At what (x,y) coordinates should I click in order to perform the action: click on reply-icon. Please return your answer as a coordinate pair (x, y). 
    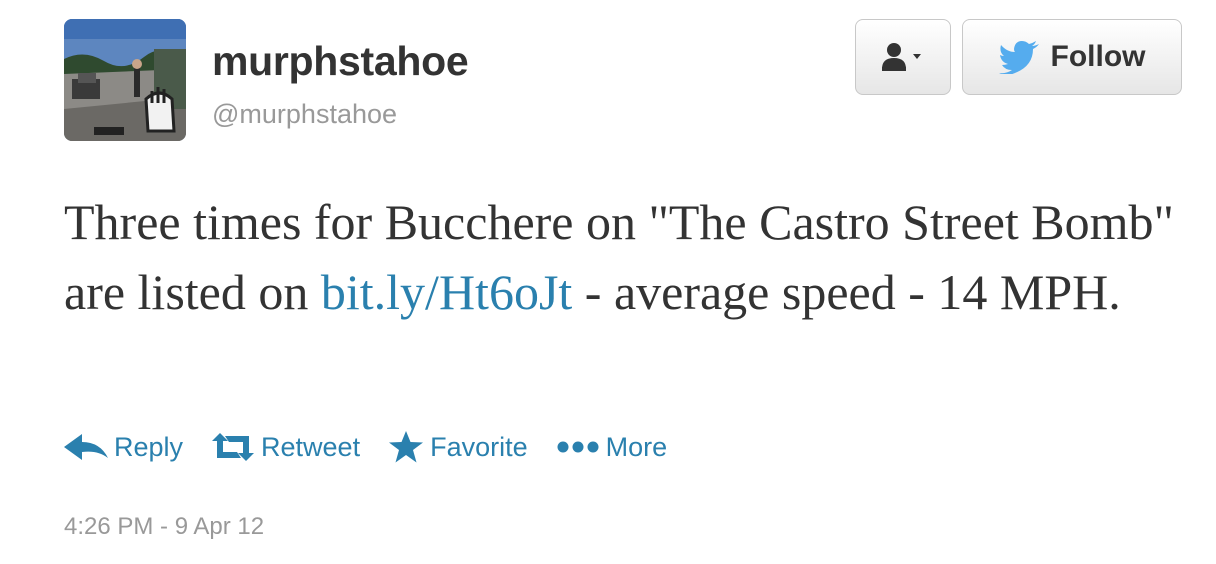
    Looking at the image, I should click on (86, 447).